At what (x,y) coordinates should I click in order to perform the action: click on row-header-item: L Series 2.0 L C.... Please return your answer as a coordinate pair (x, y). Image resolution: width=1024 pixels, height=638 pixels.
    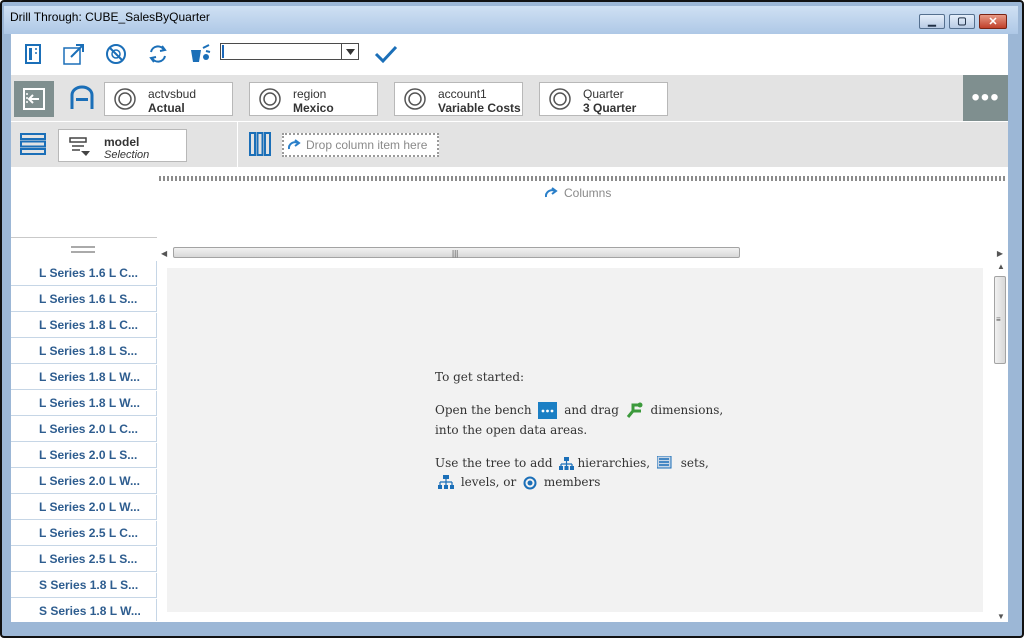
    Looking at the image, I should click on (84, 429).